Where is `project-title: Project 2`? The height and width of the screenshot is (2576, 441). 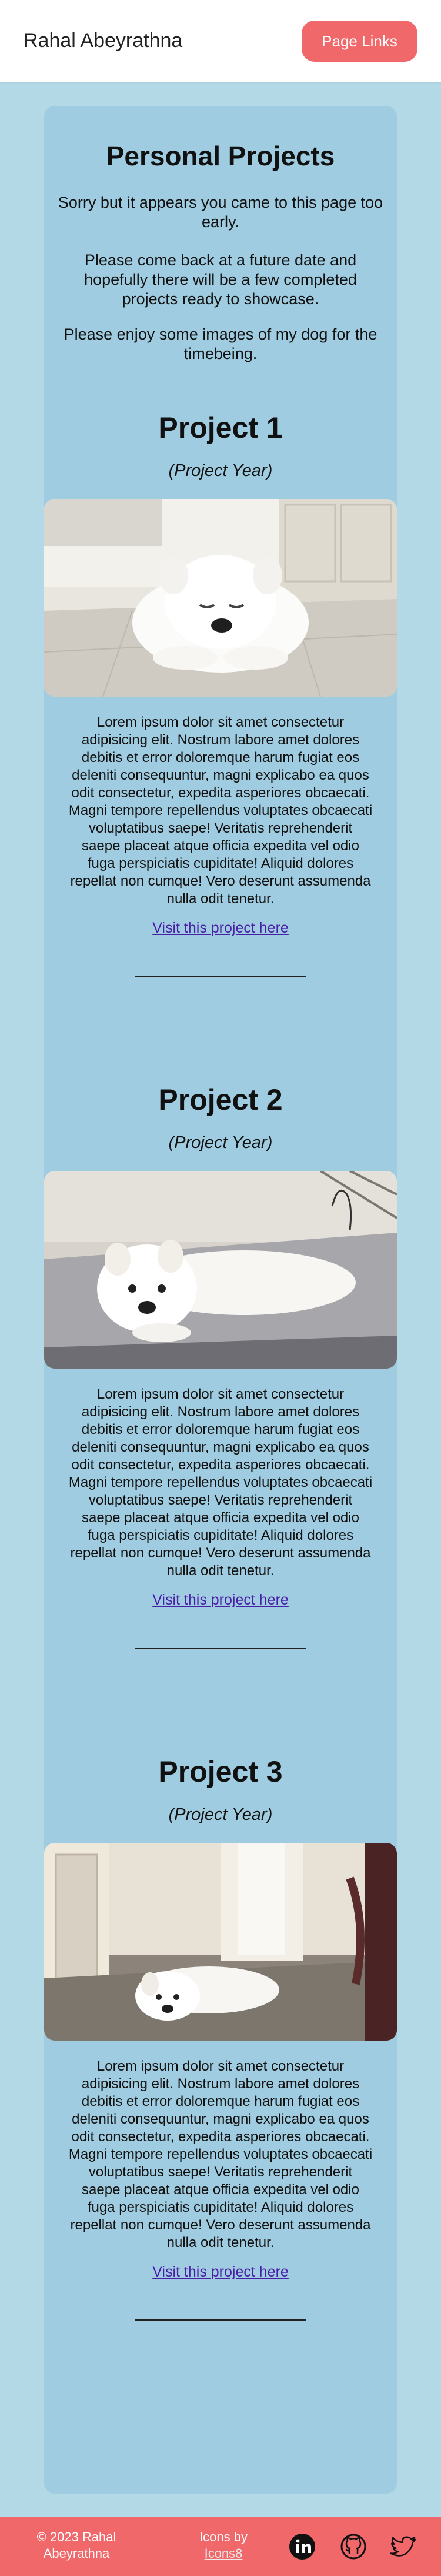 project-title: Project 2 is located at coordinates (220, 1099).